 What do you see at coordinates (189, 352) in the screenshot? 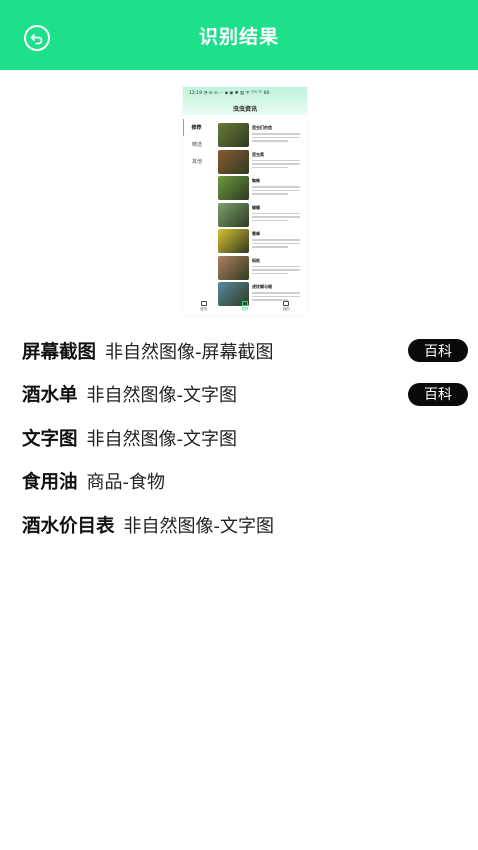
I see `result-category: 非自然图像-屏幕截图` at bounding box center [189, 352].